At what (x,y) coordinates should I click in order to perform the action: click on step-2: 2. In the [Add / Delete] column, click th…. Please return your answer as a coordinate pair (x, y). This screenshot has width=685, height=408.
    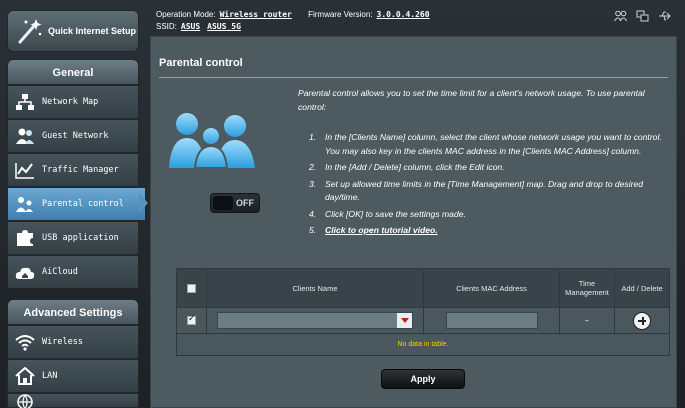
    Looking at the image, I should click on (486, 168).